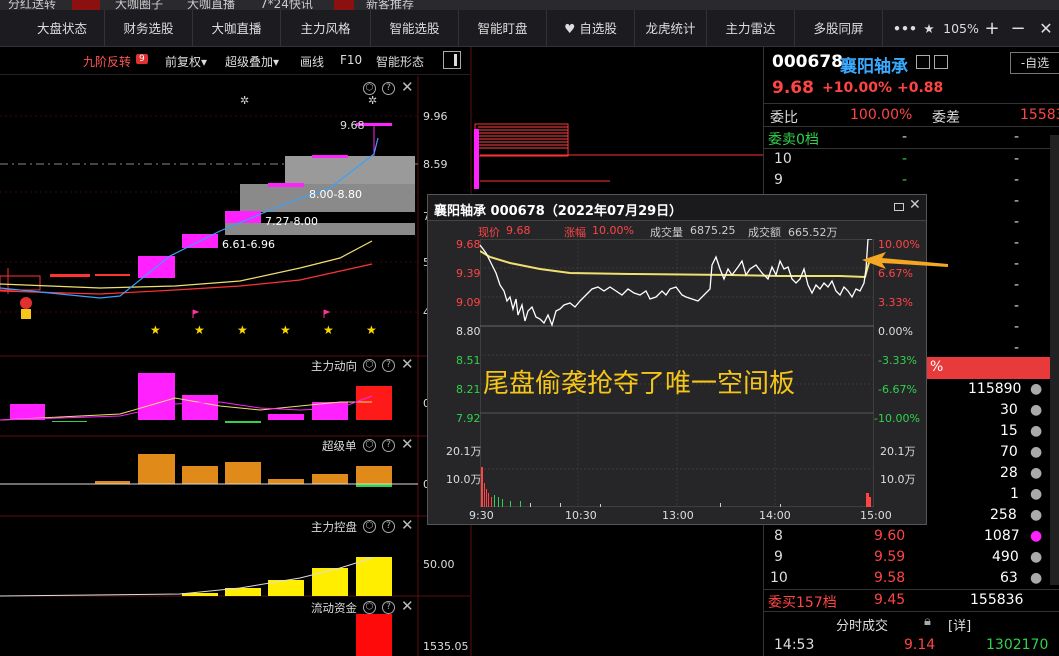  I want to click on price-axis-label: 9.09, so click(468, 302).